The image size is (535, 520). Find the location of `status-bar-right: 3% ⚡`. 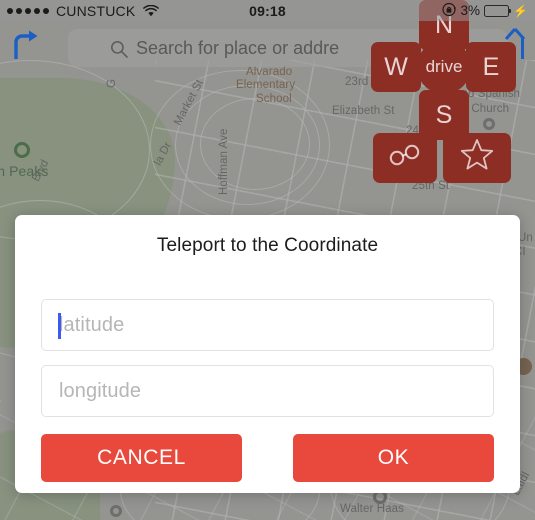

status-bar-right: 3% ⚡ is located at coordinates (484, 11).